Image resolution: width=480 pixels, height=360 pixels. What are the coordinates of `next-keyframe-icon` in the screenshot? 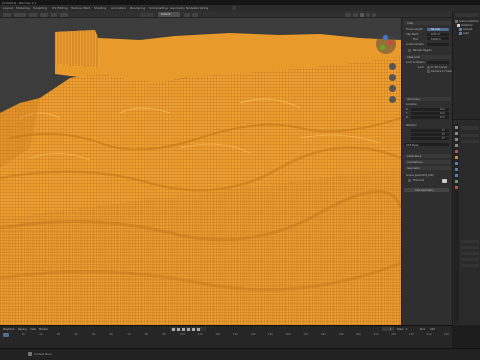 It's located at (193, 329).